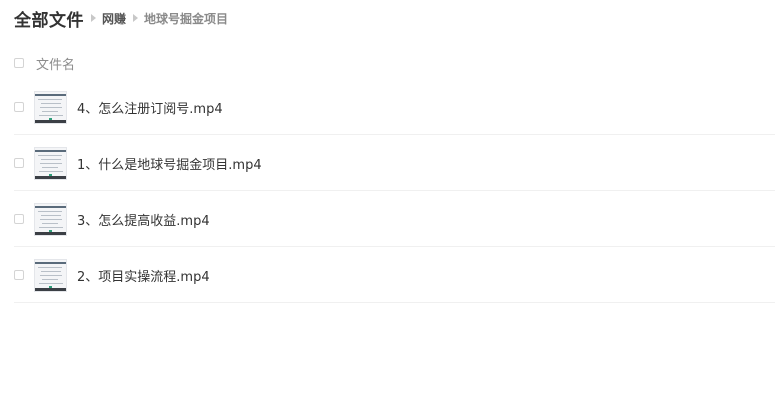  I want to click on breadcrumb: 全部文件 网赚 地球号掘金项目, so click(121, 18).